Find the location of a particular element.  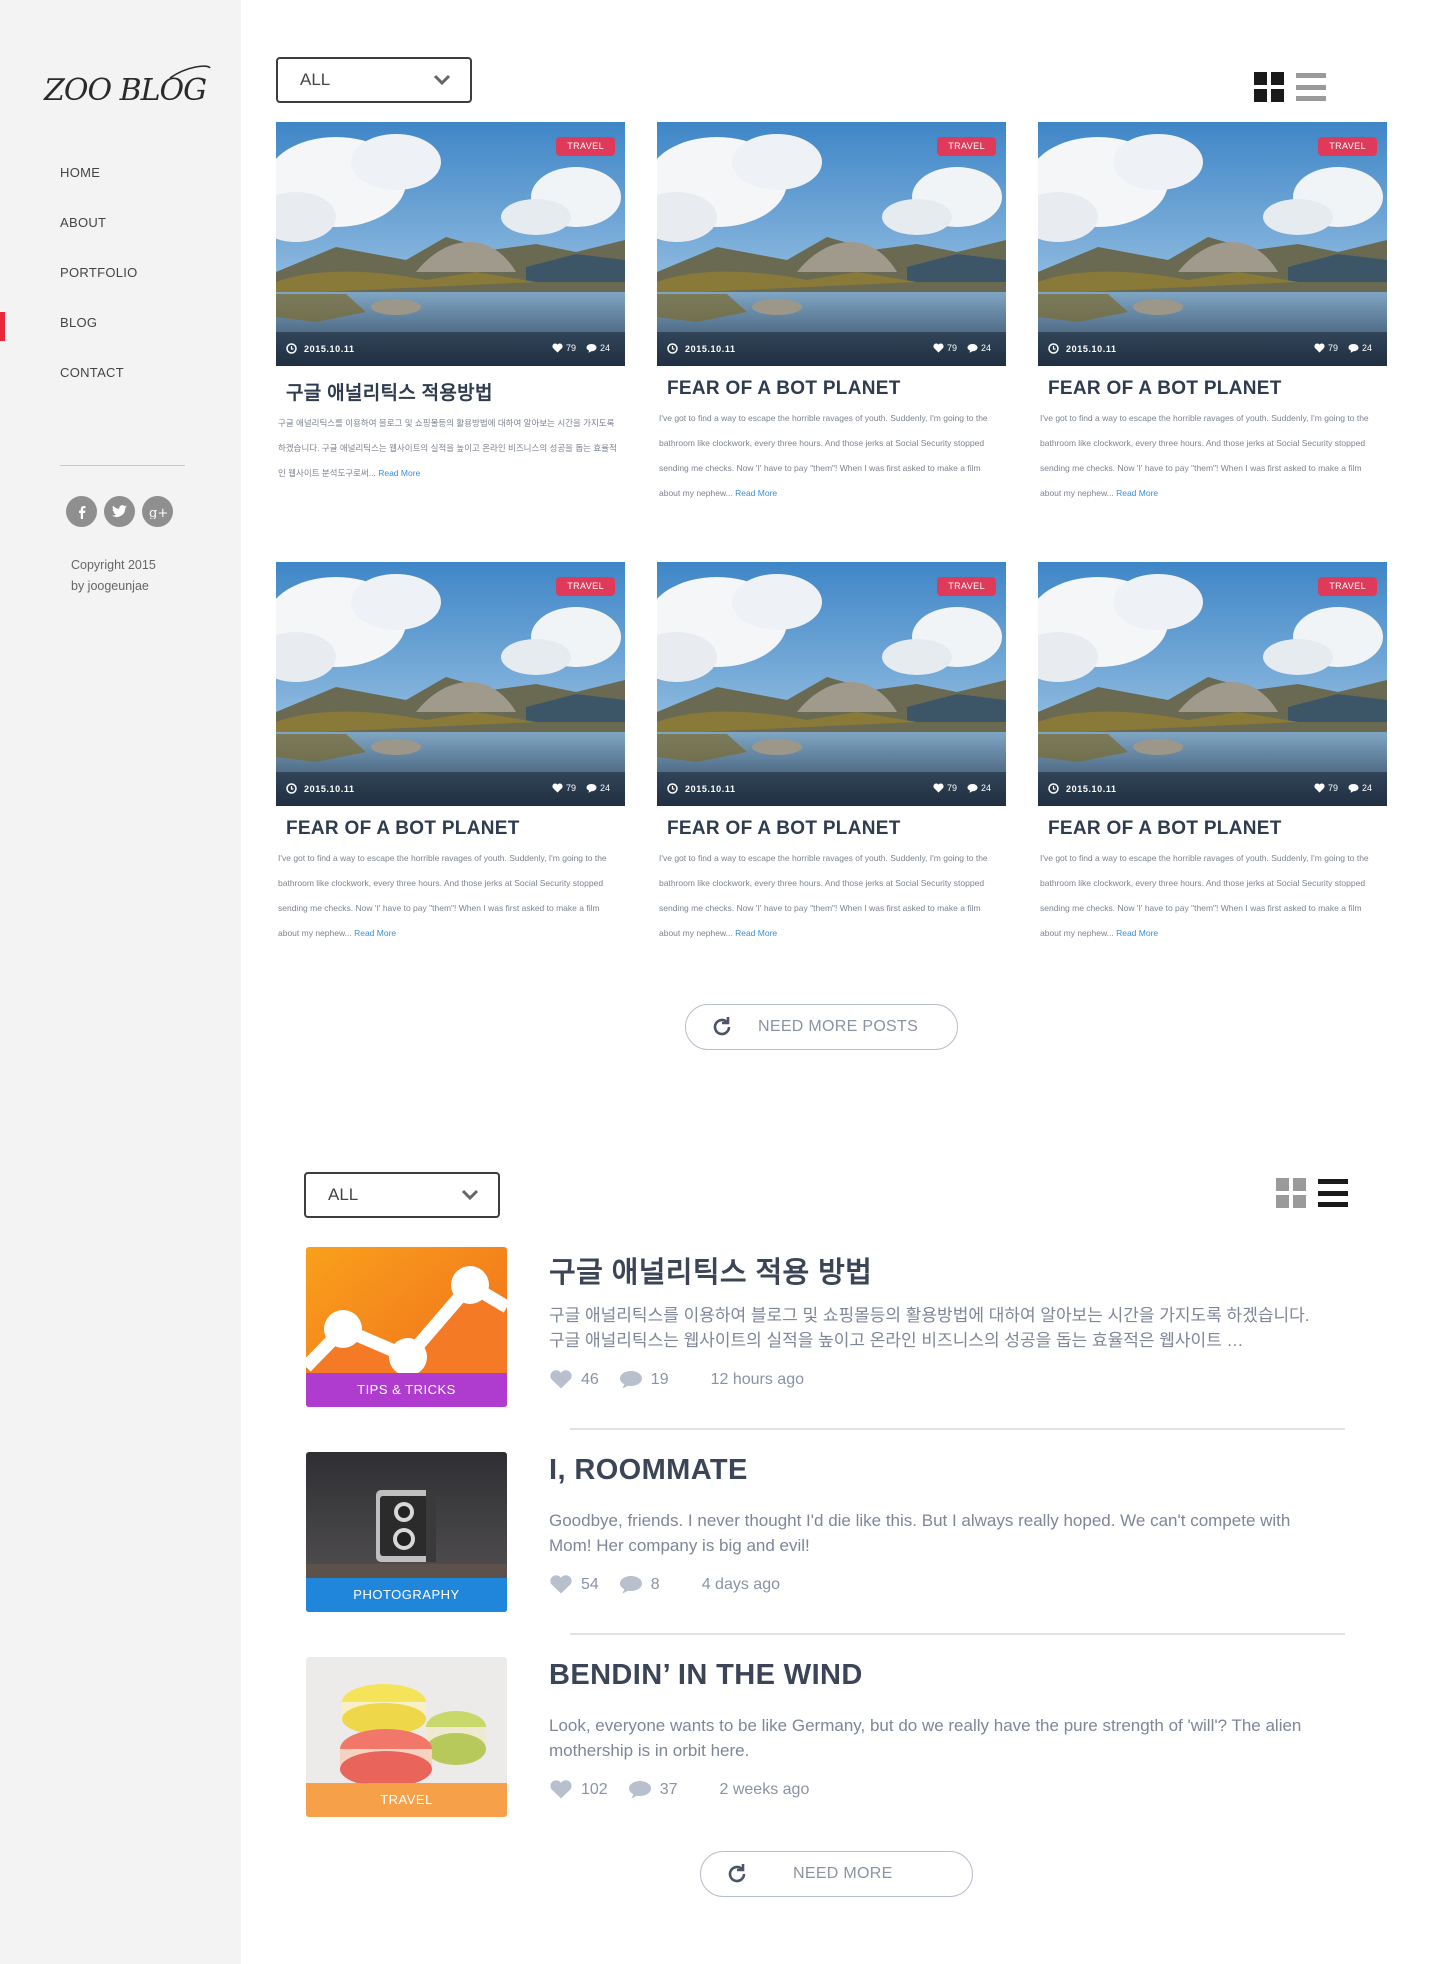

comment-count: 37 is located at coordinates (653, 1789).